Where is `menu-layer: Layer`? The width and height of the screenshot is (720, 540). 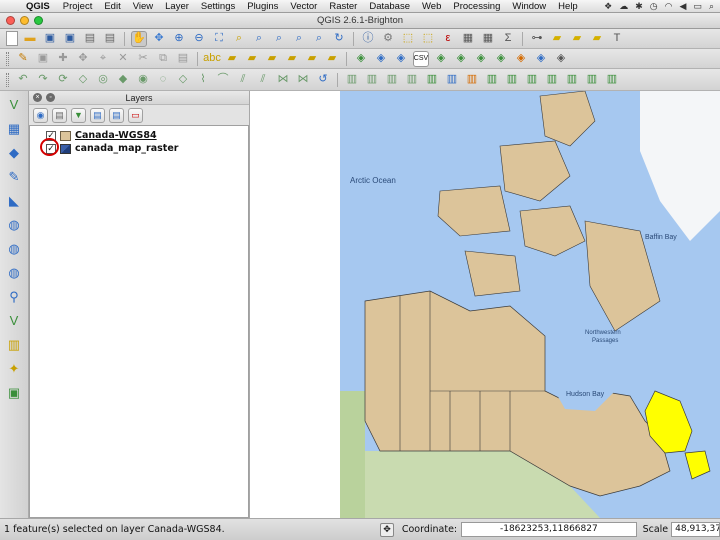 menu-layer: Layer is located at coordinates (177, 6).